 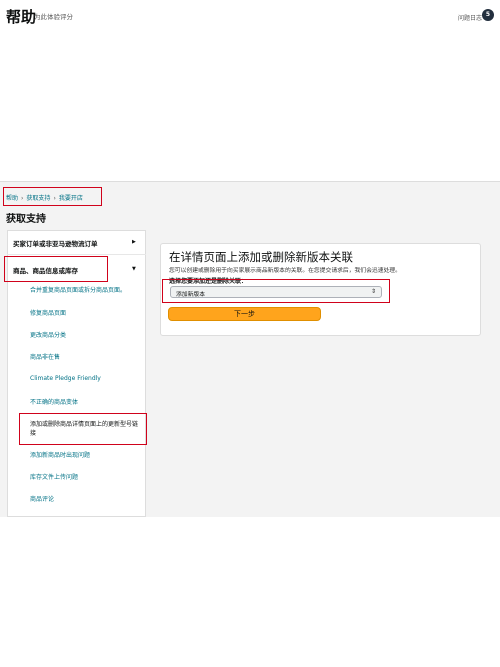 I want to click on sidebar-subitem-climate-pledge: Climate Pledge Friendly, so click(x=65, y=378).